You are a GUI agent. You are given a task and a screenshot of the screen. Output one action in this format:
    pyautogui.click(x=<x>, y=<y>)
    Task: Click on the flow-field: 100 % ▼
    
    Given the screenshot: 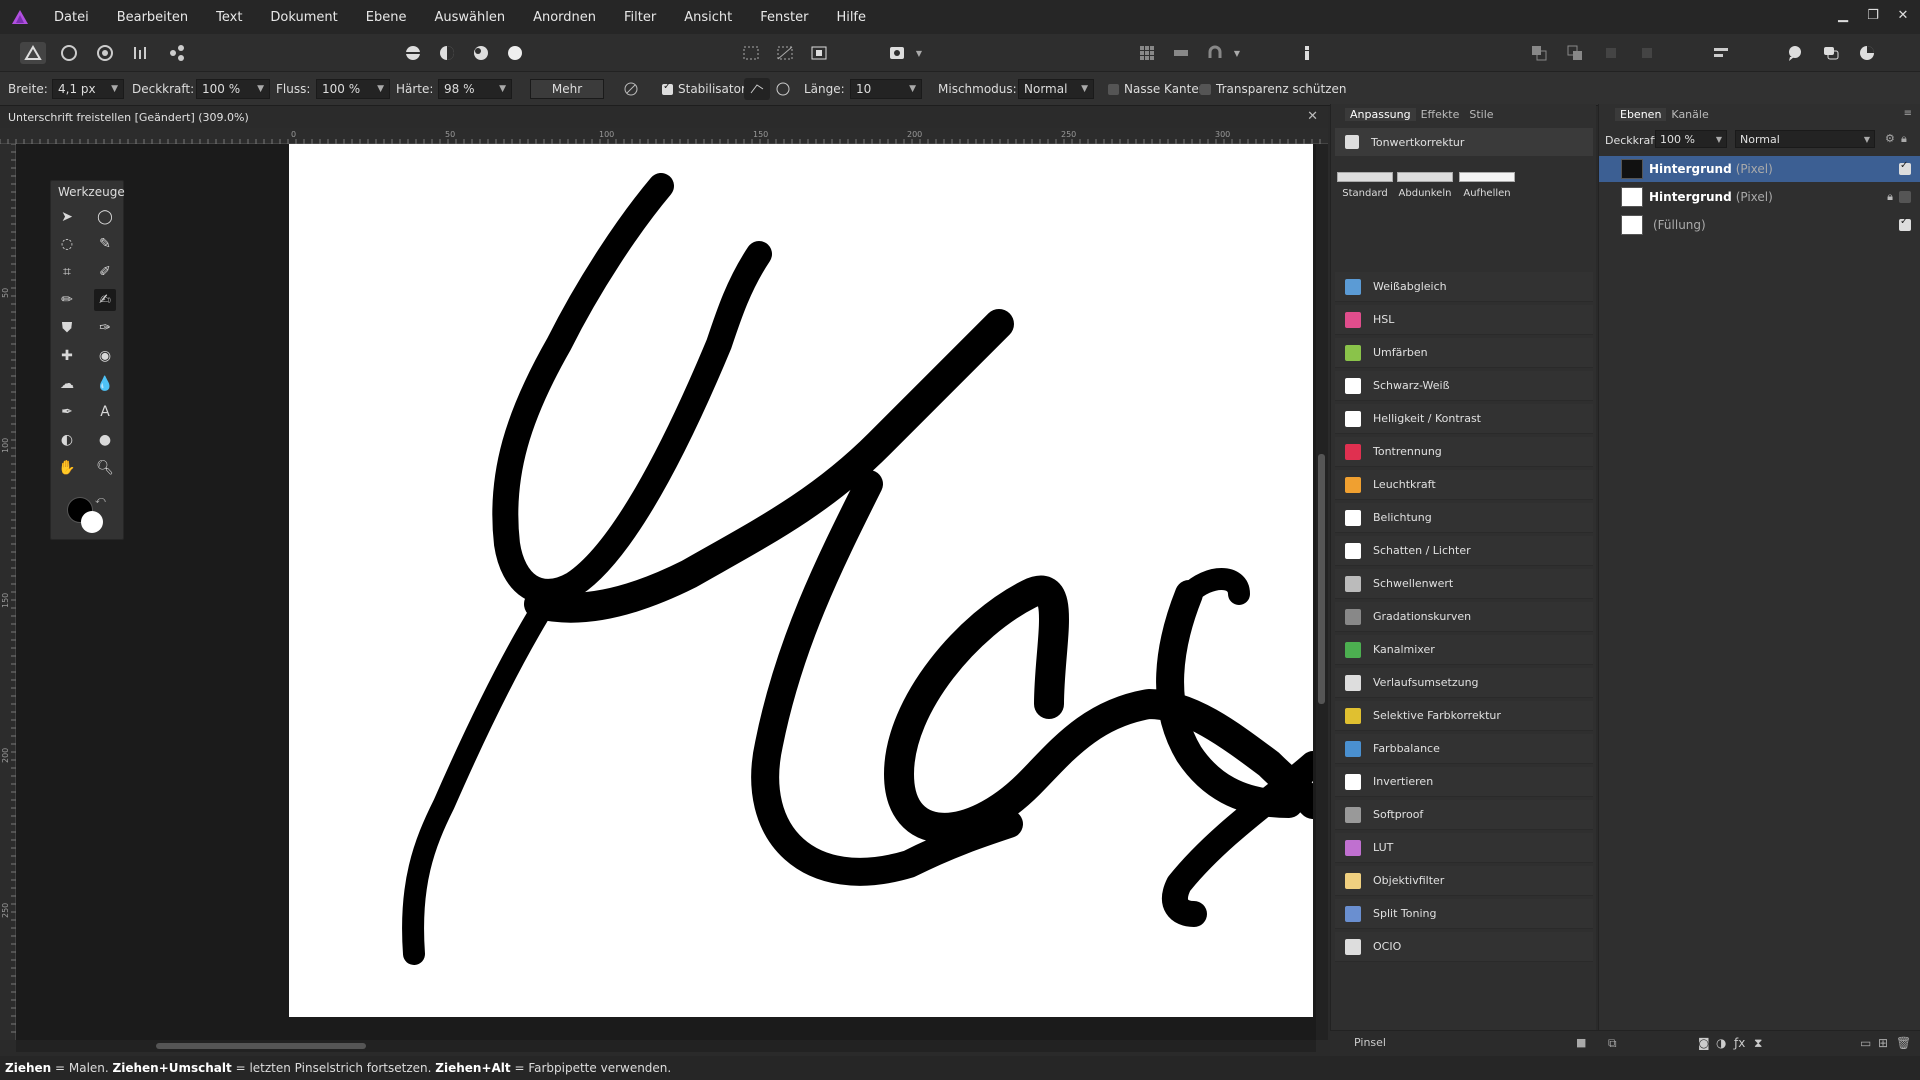 What is the action you would take?
    pyautogui.click(x=353, y=89)
    